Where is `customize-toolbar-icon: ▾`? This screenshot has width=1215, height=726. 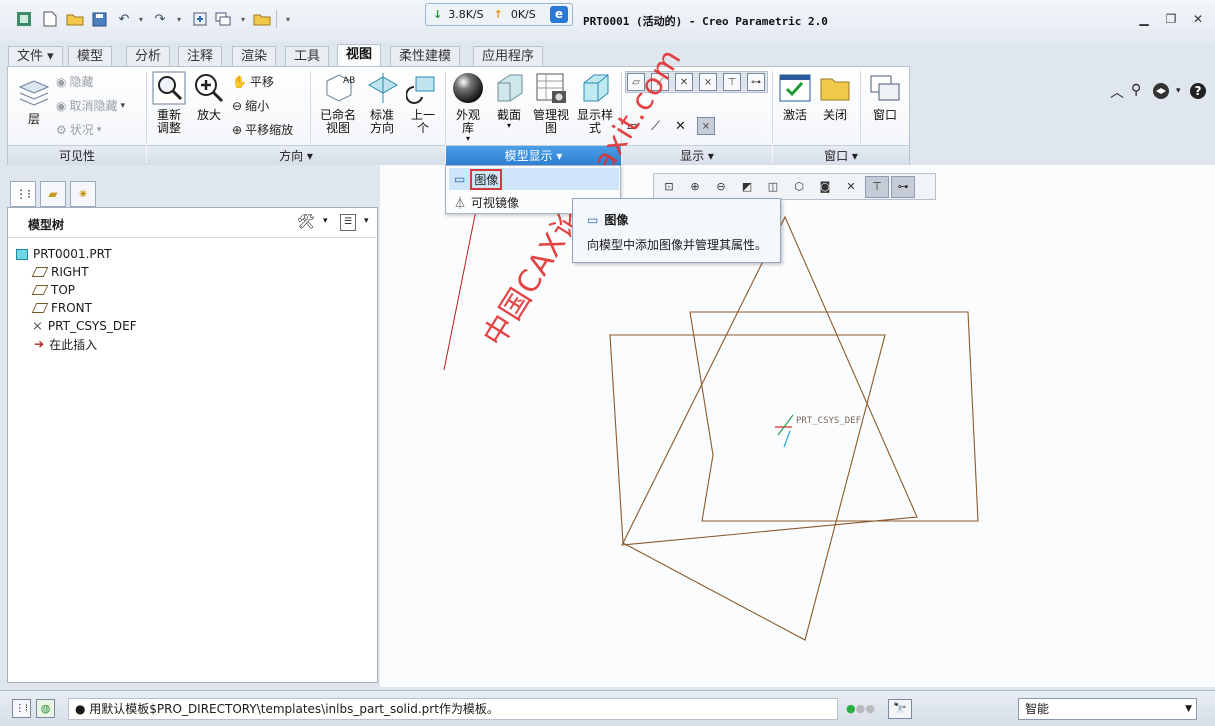
customize-toolbar-icon: ▾ is located at coordinates (288, 19).